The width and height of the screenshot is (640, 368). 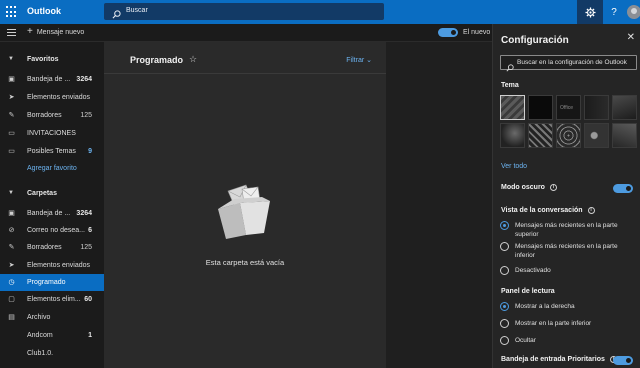 I want to click on sidebar-item-favorites-sent: ➤ Elementos enviados, so click(x=52, y=97).